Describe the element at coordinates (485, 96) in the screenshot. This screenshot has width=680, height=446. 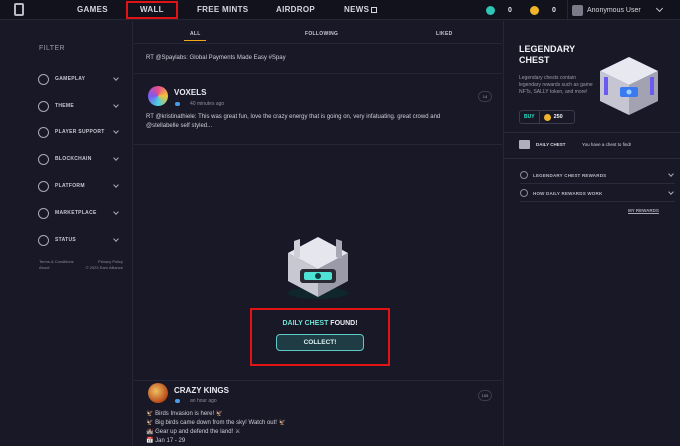
I see `like-count-badge: 14` at that location.